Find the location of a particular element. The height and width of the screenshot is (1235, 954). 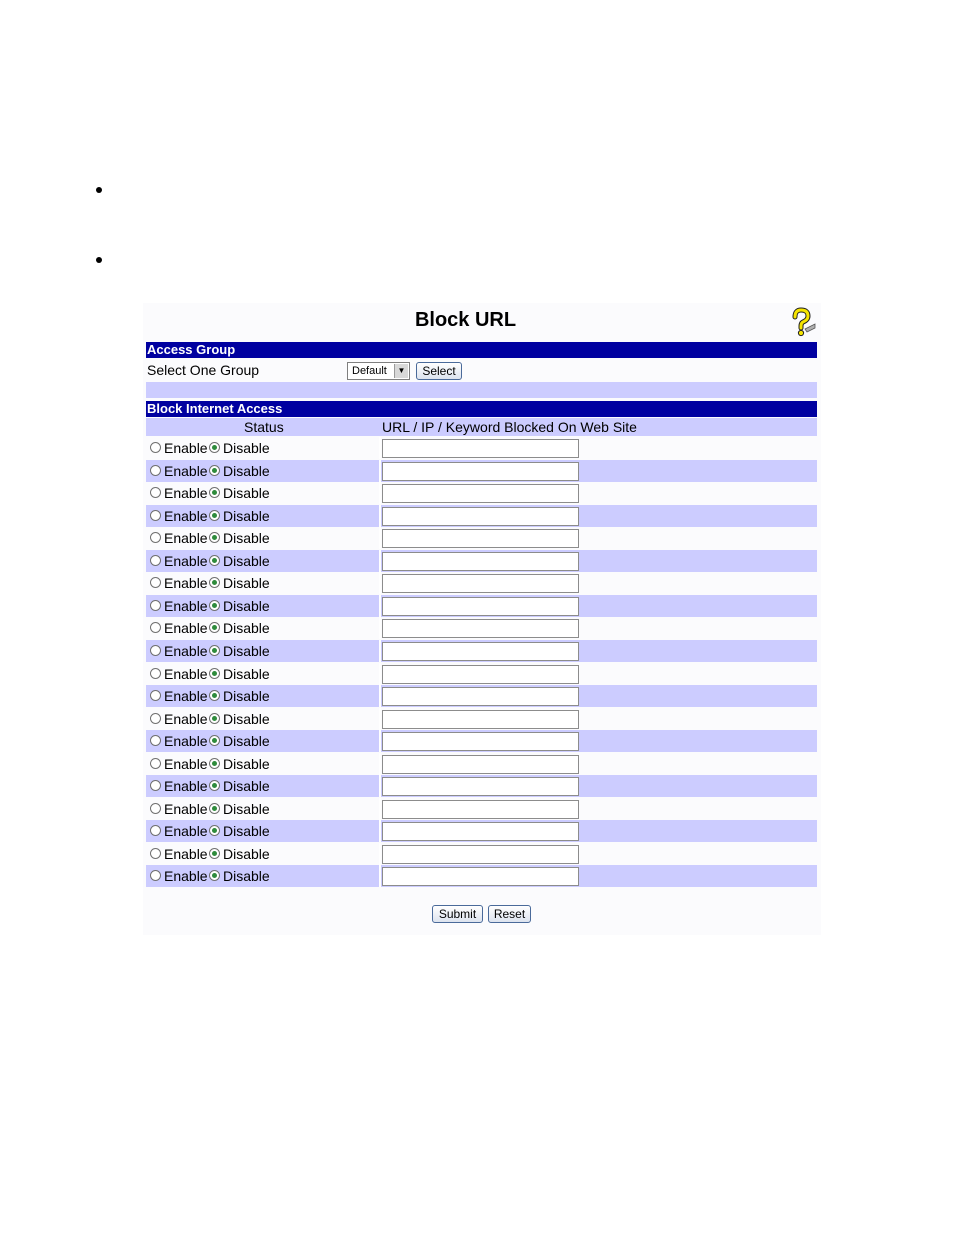

chevron-down-icon: ▼ is located at coordinates (401, 371).